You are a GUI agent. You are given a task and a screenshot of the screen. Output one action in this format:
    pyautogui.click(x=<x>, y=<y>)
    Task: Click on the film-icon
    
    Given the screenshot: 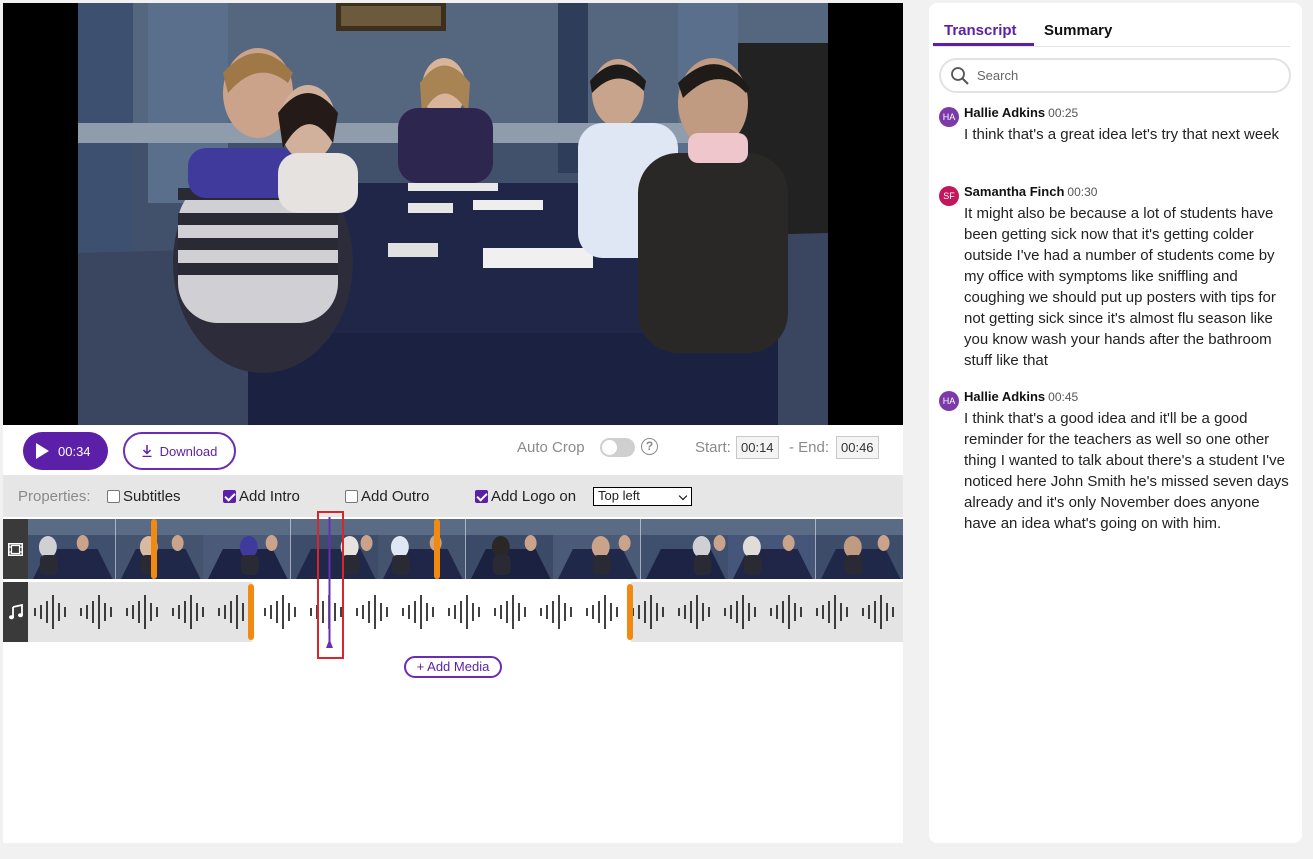 What is the action you would take?
    pyautogui.click(x=15, y=549)
    